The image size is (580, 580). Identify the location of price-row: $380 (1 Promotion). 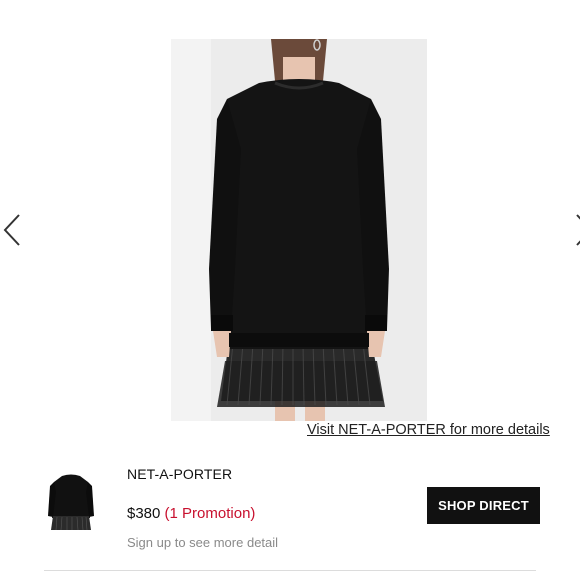
(191, 513).